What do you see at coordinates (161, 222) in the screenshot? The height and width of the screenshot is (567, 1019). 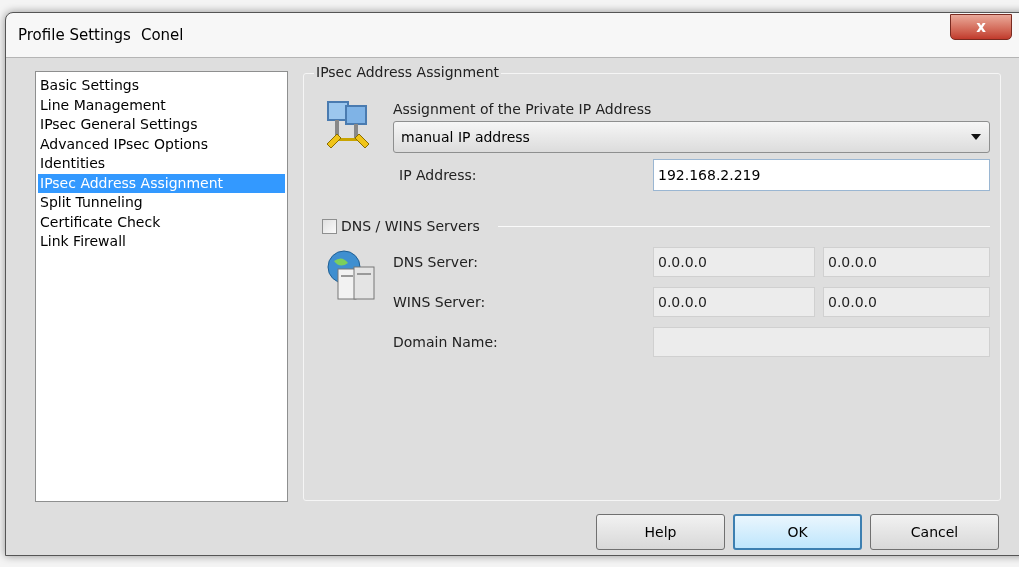 I see `settings-list-item: Certificate Check` at bounding box center [161, 222].